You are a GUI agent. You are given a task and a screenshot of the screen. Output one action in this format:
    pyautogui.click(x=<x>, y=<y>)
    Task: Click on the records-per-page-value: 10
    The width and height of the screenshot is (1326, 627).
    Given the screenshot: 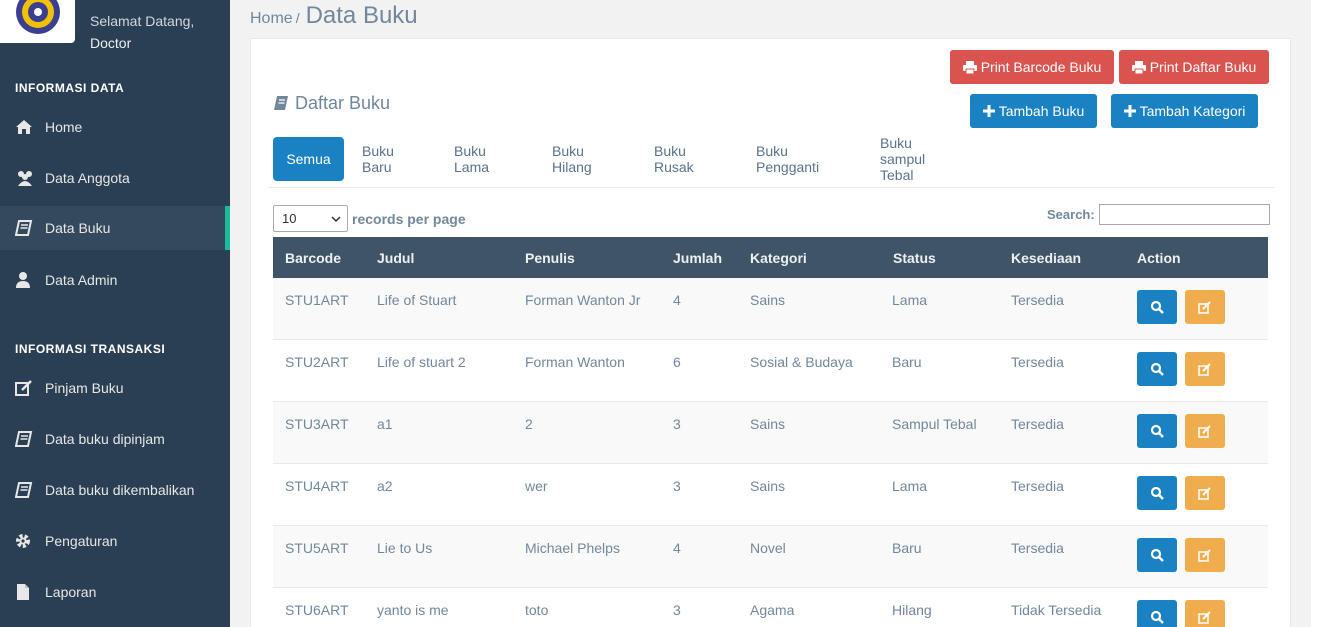 What is the action you would take?
    pyautogui.click(x=289, y=218)
    